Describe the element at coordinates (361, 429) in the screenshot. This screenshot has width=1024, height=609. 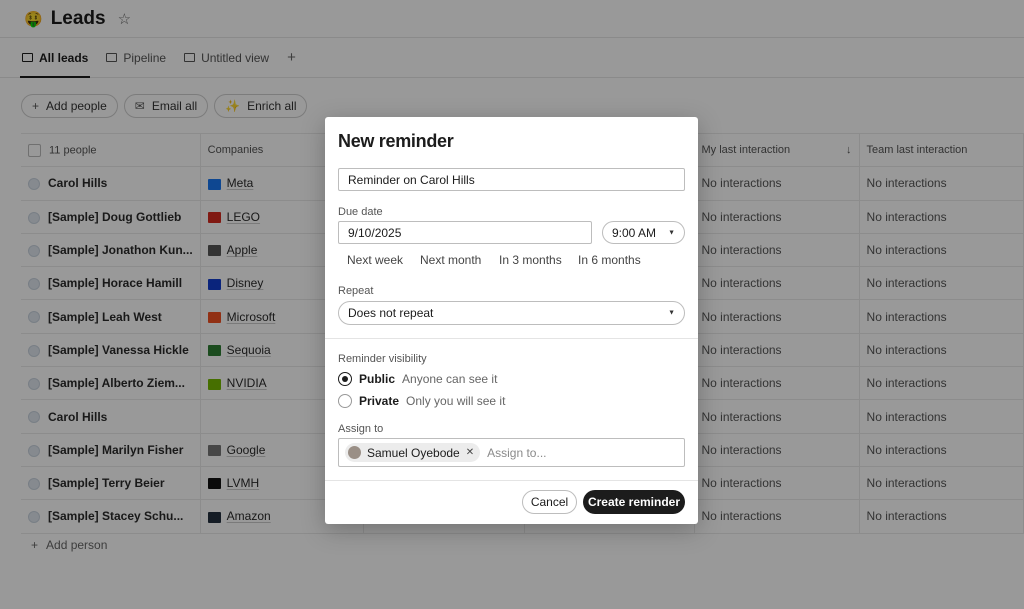
I see `assign-to-label: Assign to` at that location.